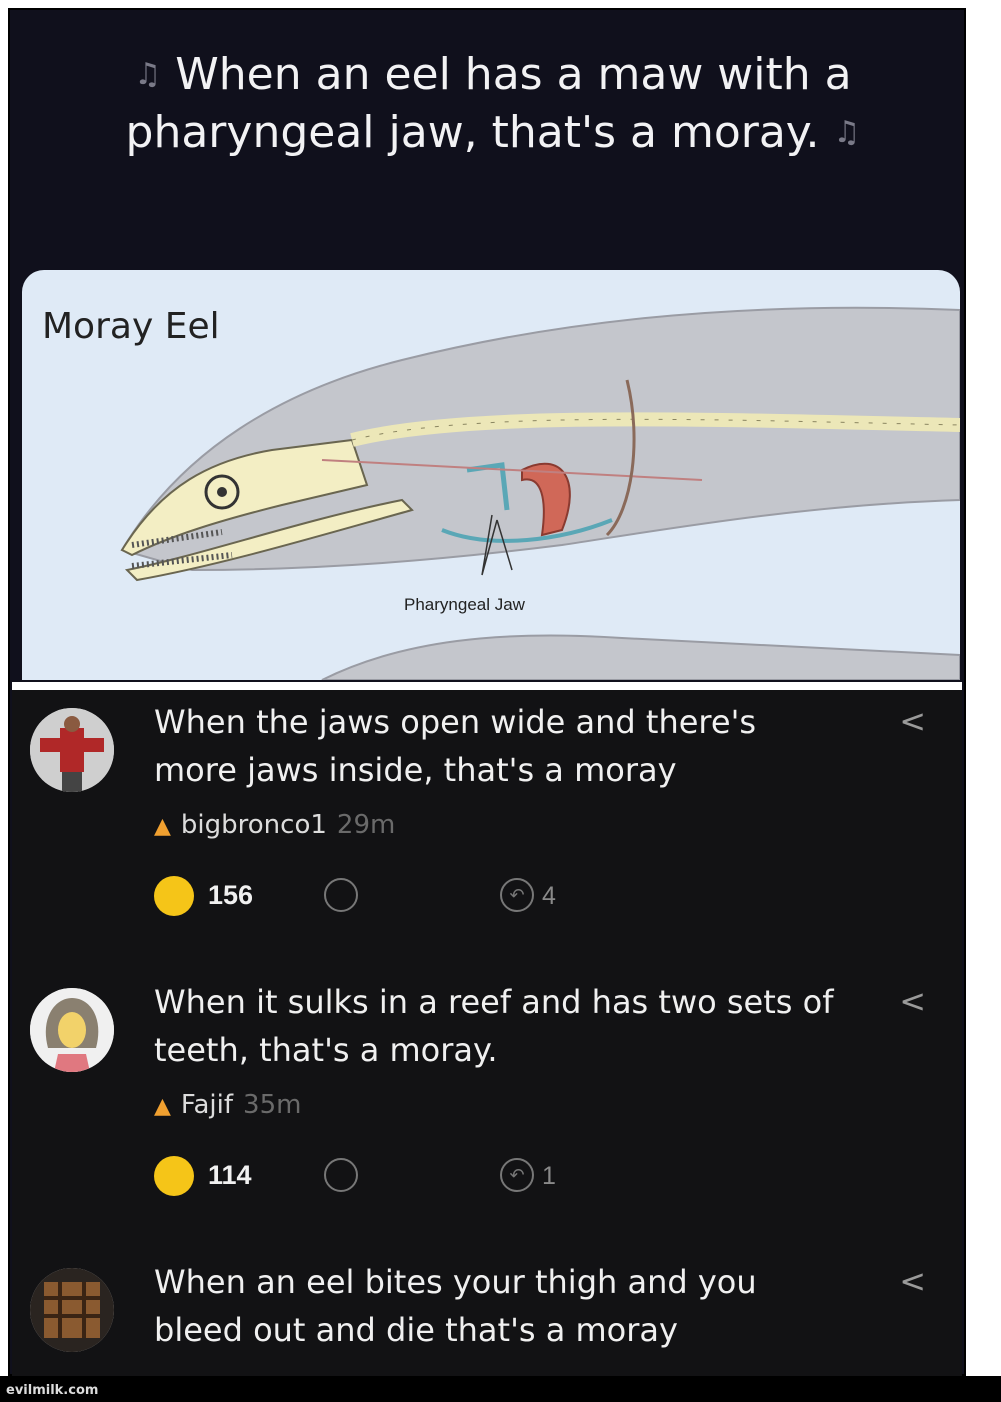  I want to click on like-count: 114, so click(230, 1175).